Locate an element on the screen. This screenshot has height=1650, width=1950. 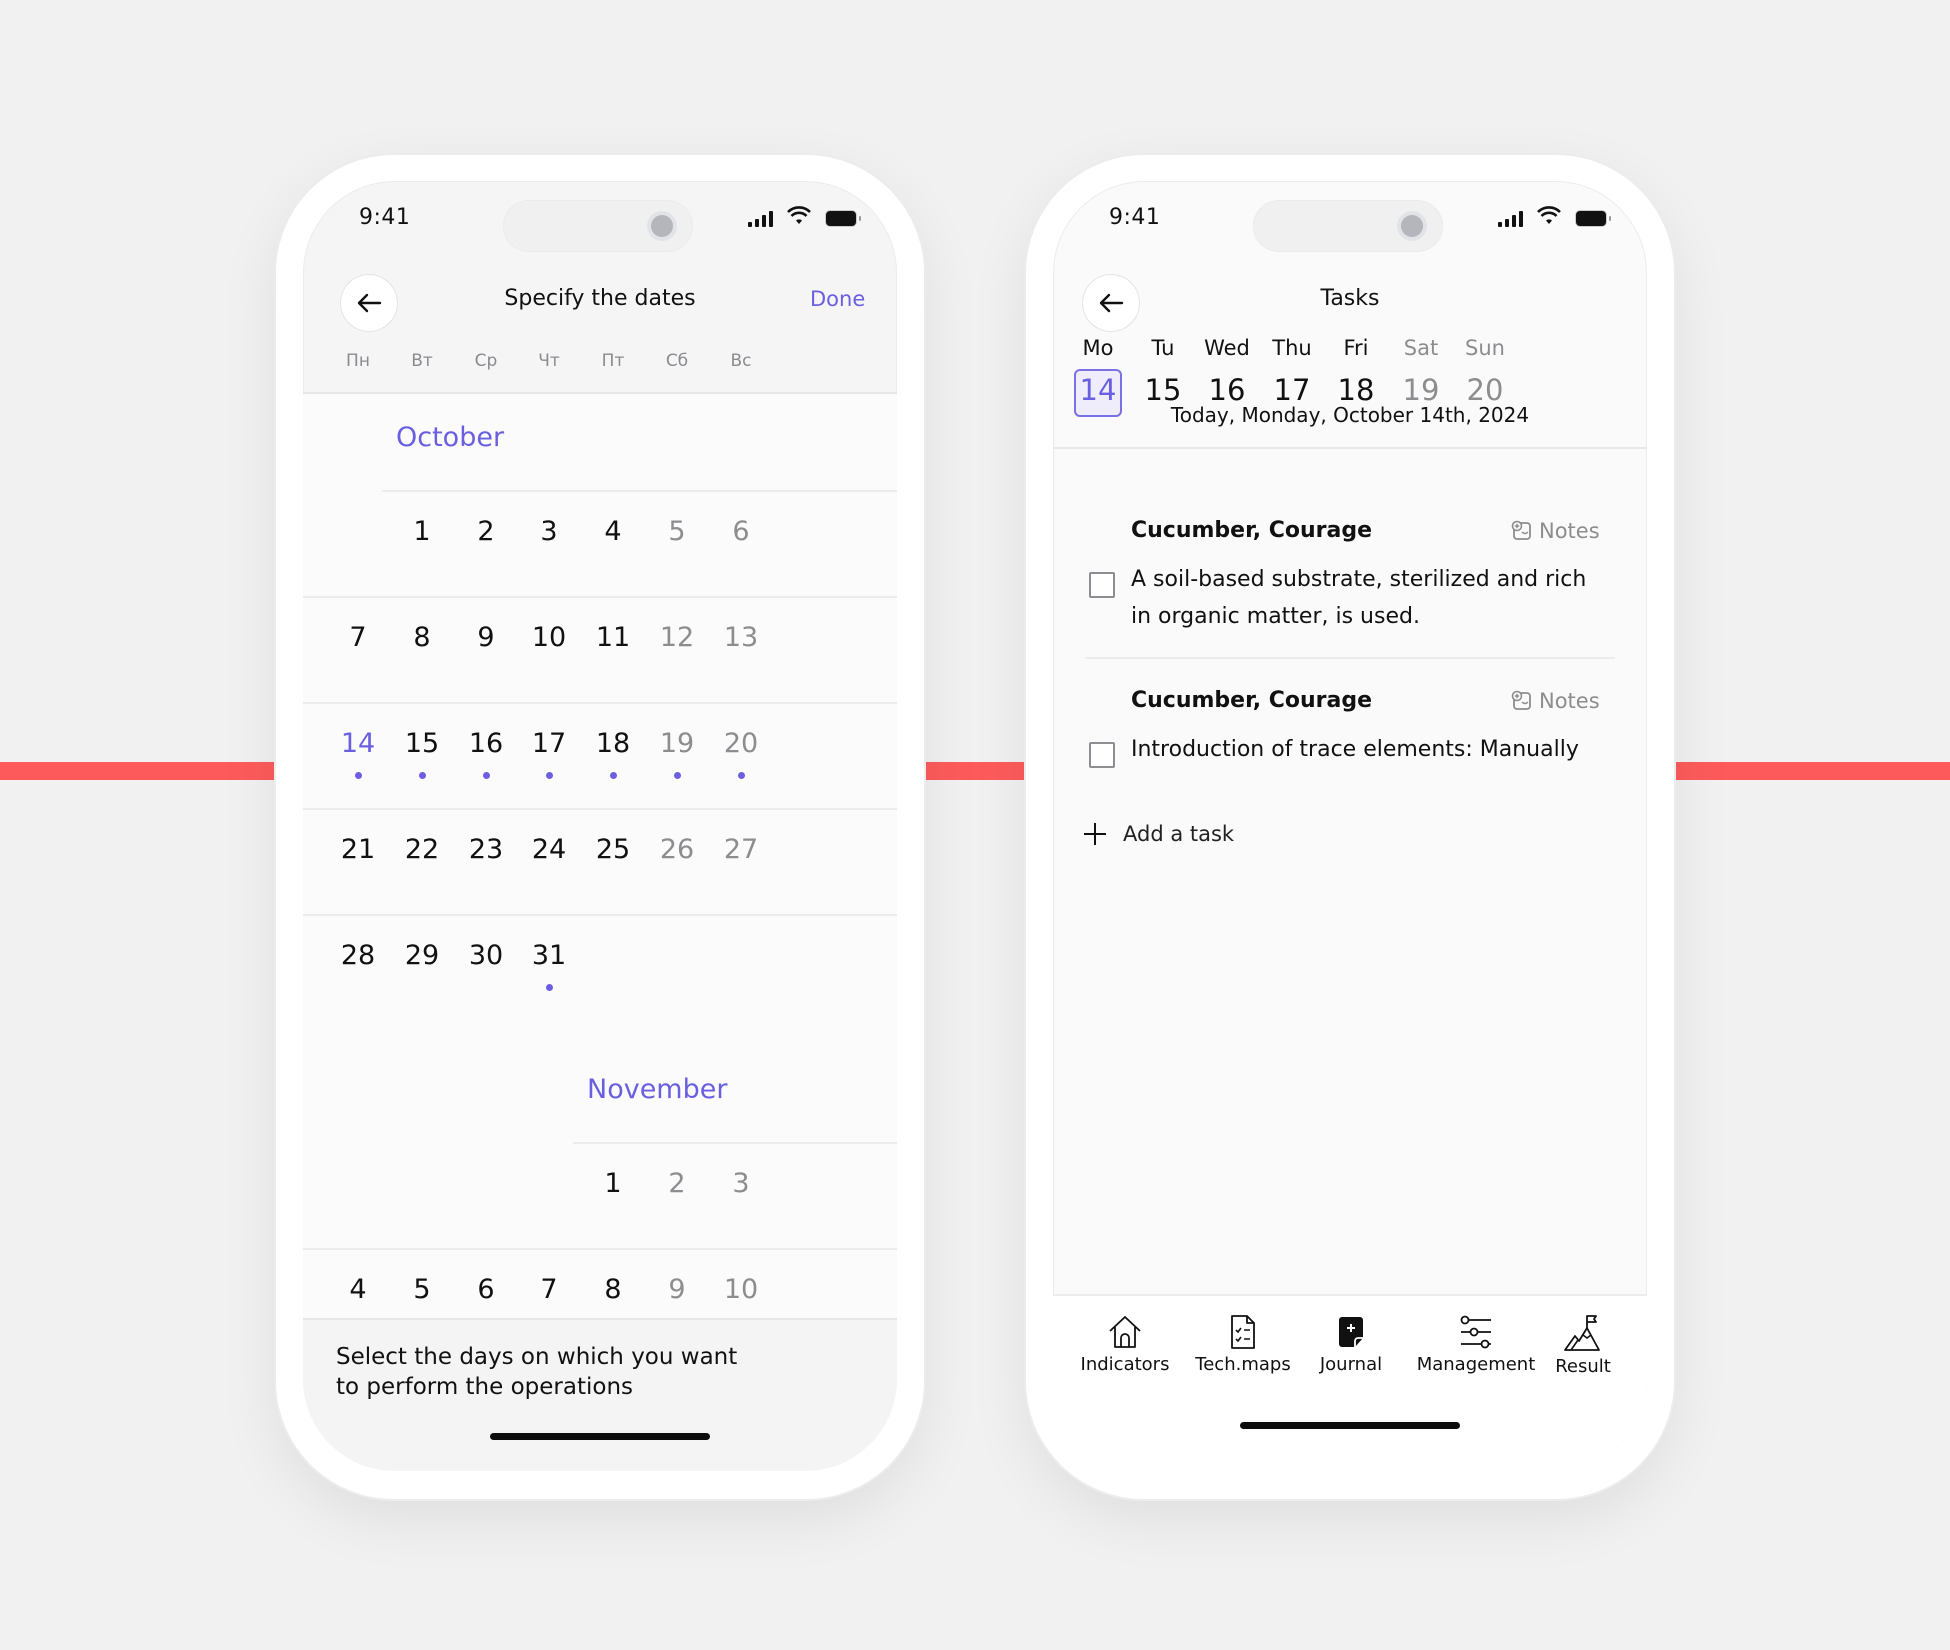
calendar-day: 22 is located at coordinates (422, 849).